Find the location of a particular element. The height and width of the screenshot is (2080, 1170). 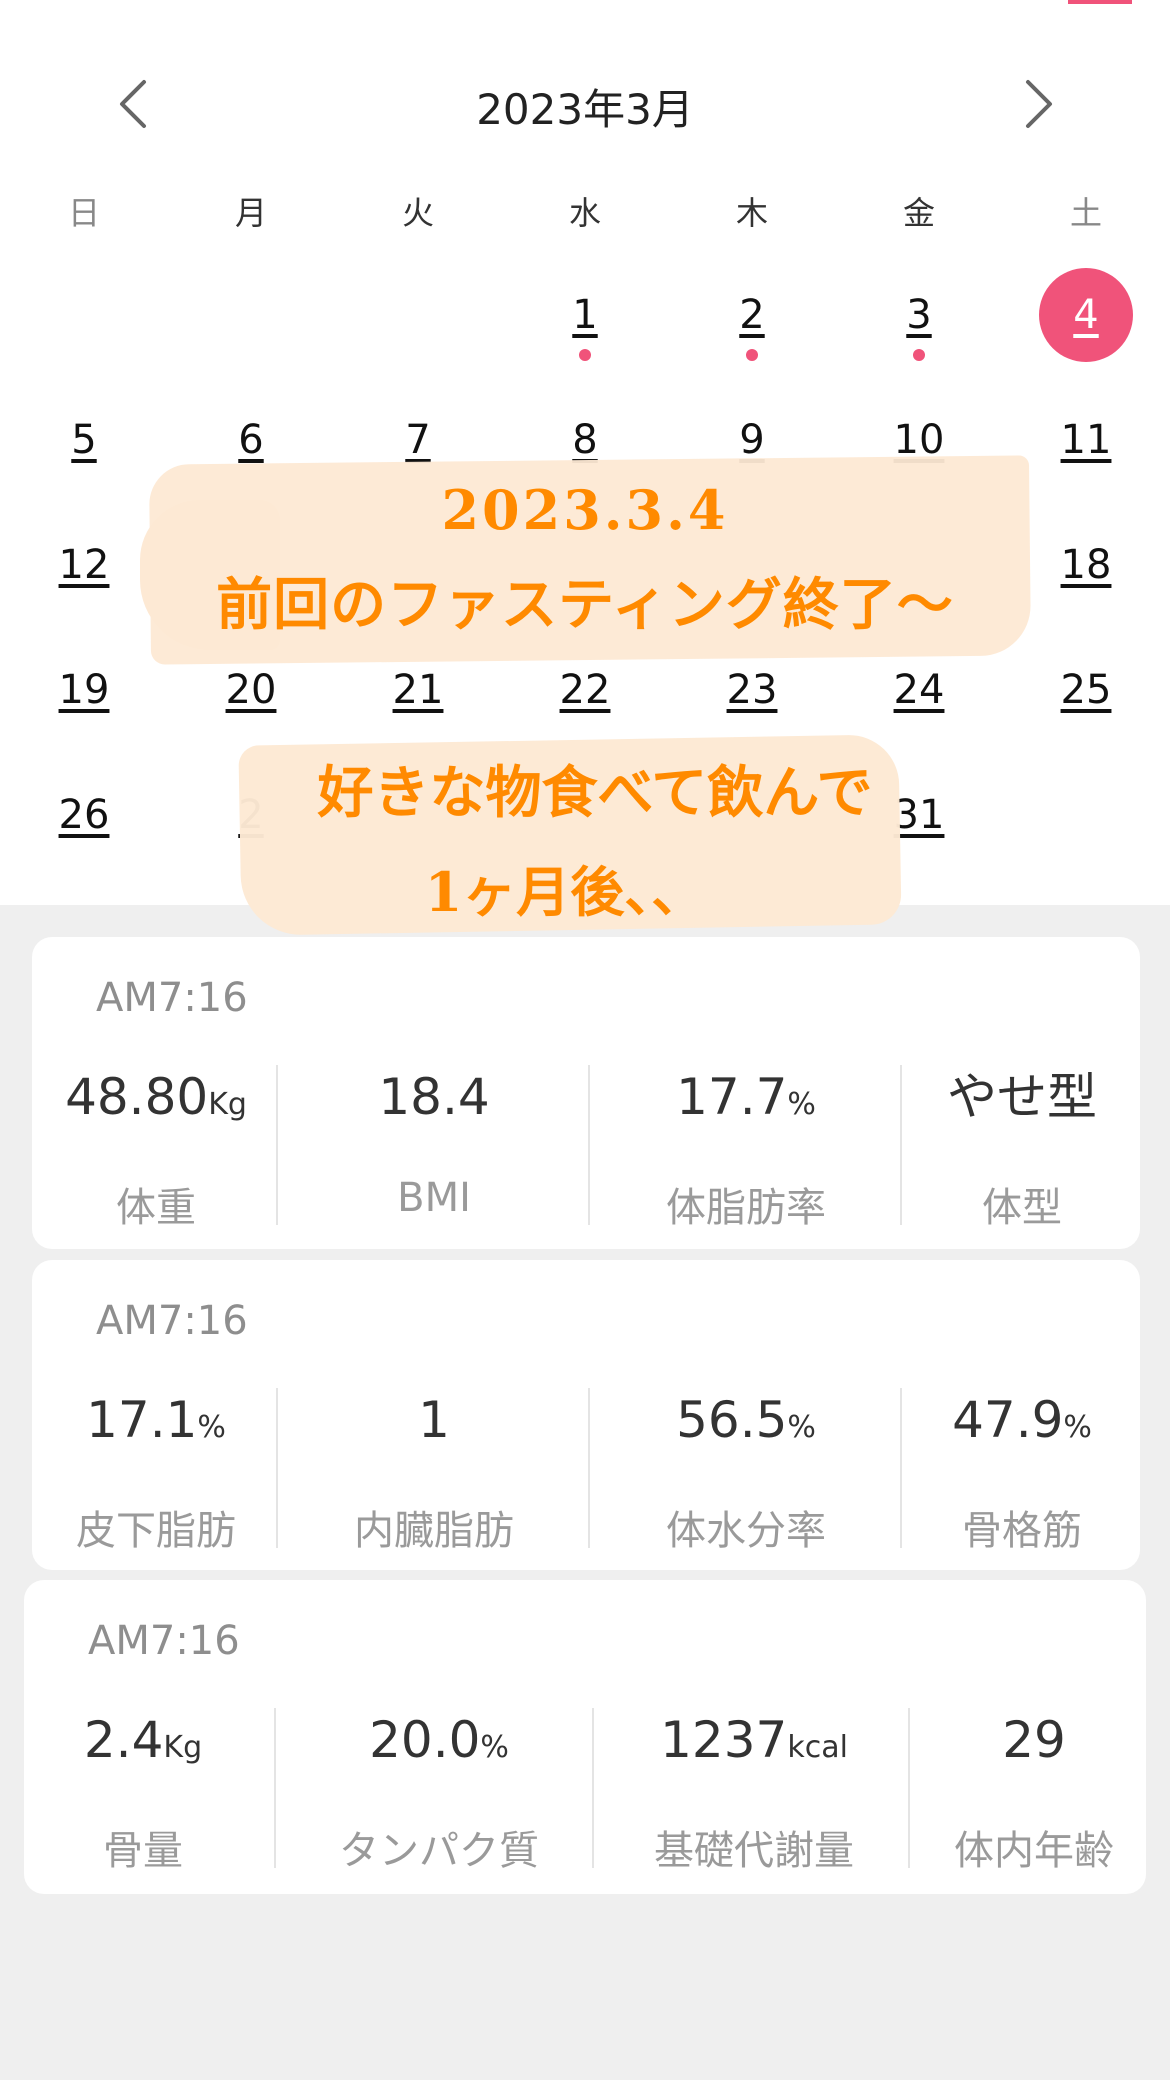

weekday-tue: 火 is located at coordinates (417, 213).